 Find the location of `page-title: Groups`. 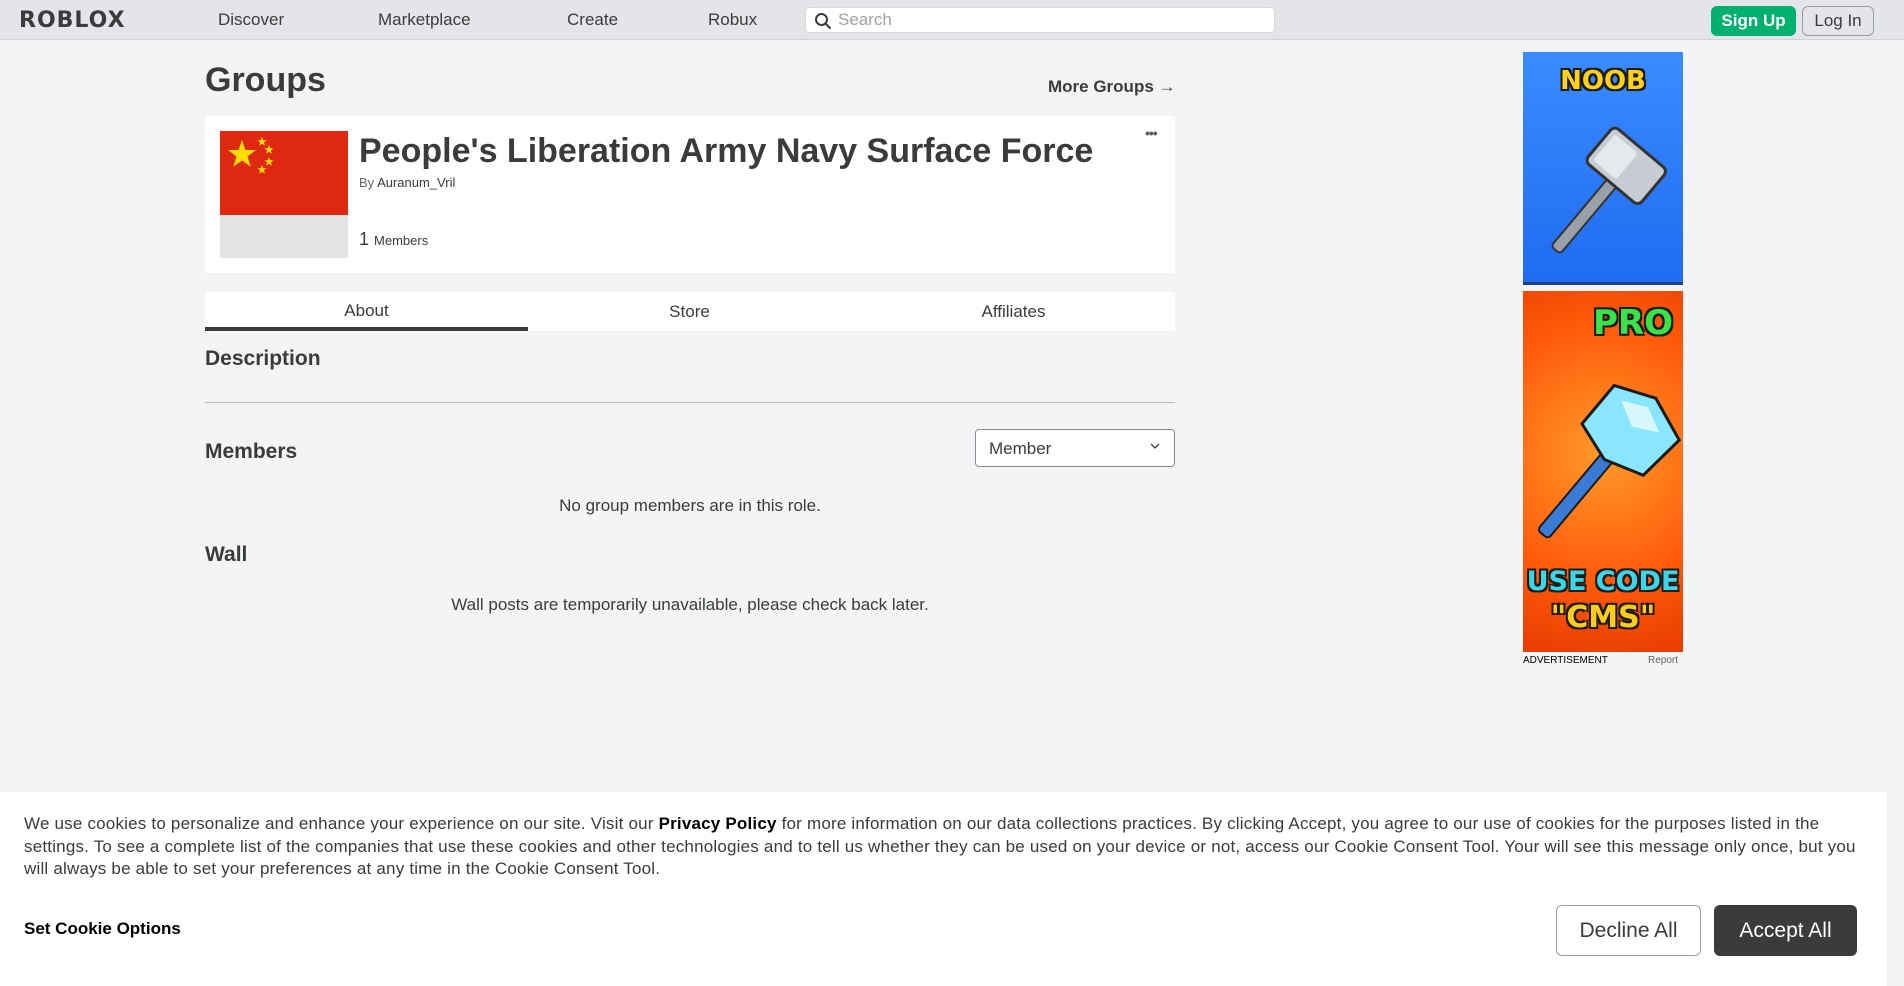

page-title: Groups is located at coordinates (265, 80).